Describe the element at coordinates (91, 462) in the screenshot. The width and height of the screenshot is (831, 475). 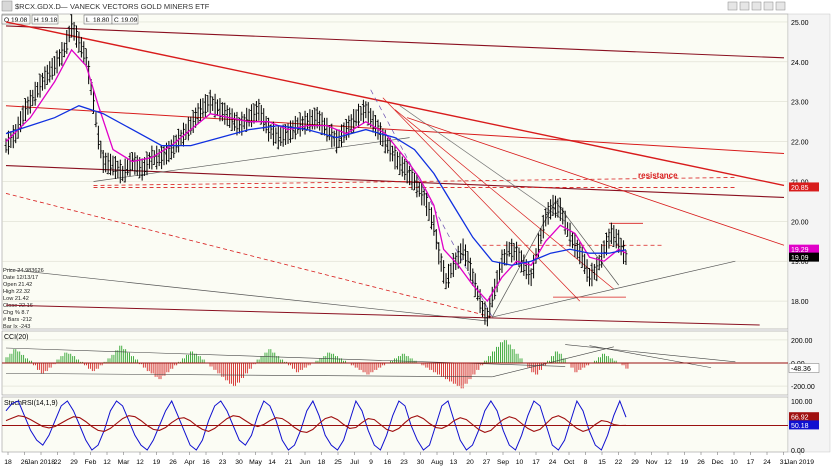
I see `x-tick-label: Feb` at that location.